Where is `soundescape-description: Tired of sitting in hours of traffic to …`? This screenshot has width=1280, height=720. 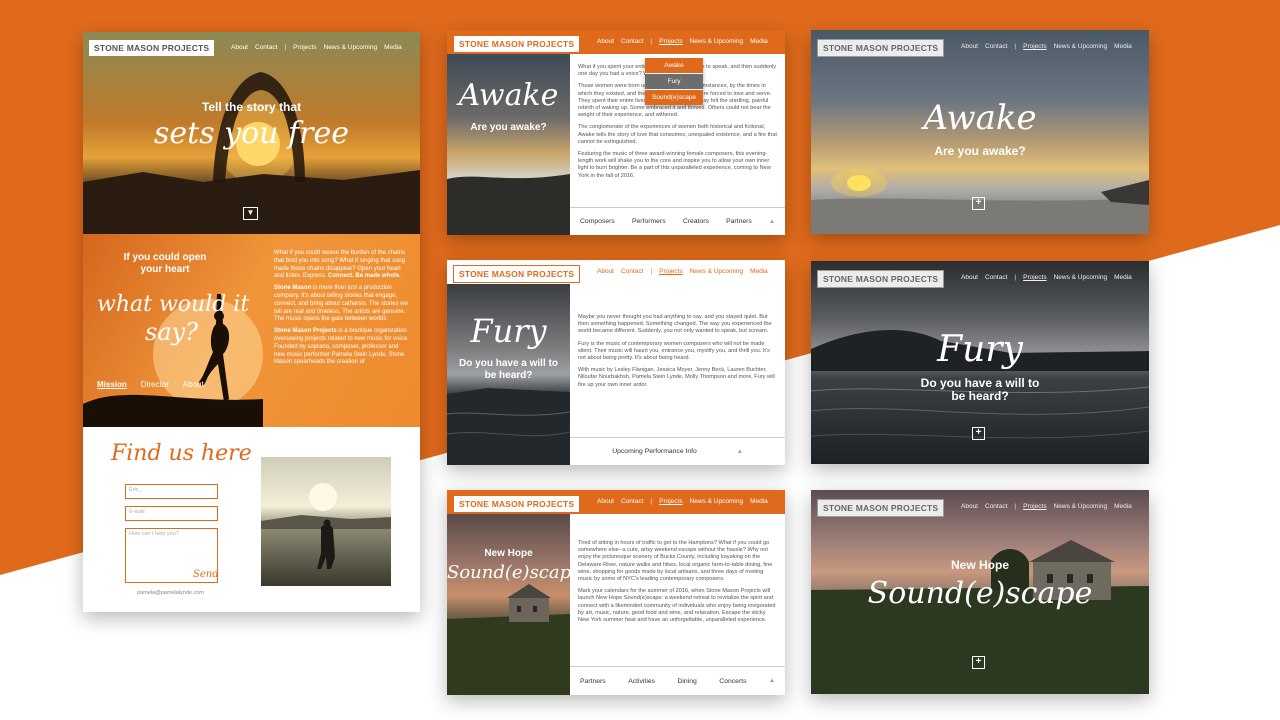 soundescape-description: Tired of sitting in hours of traffic to … is located at coordinates (677, 590).